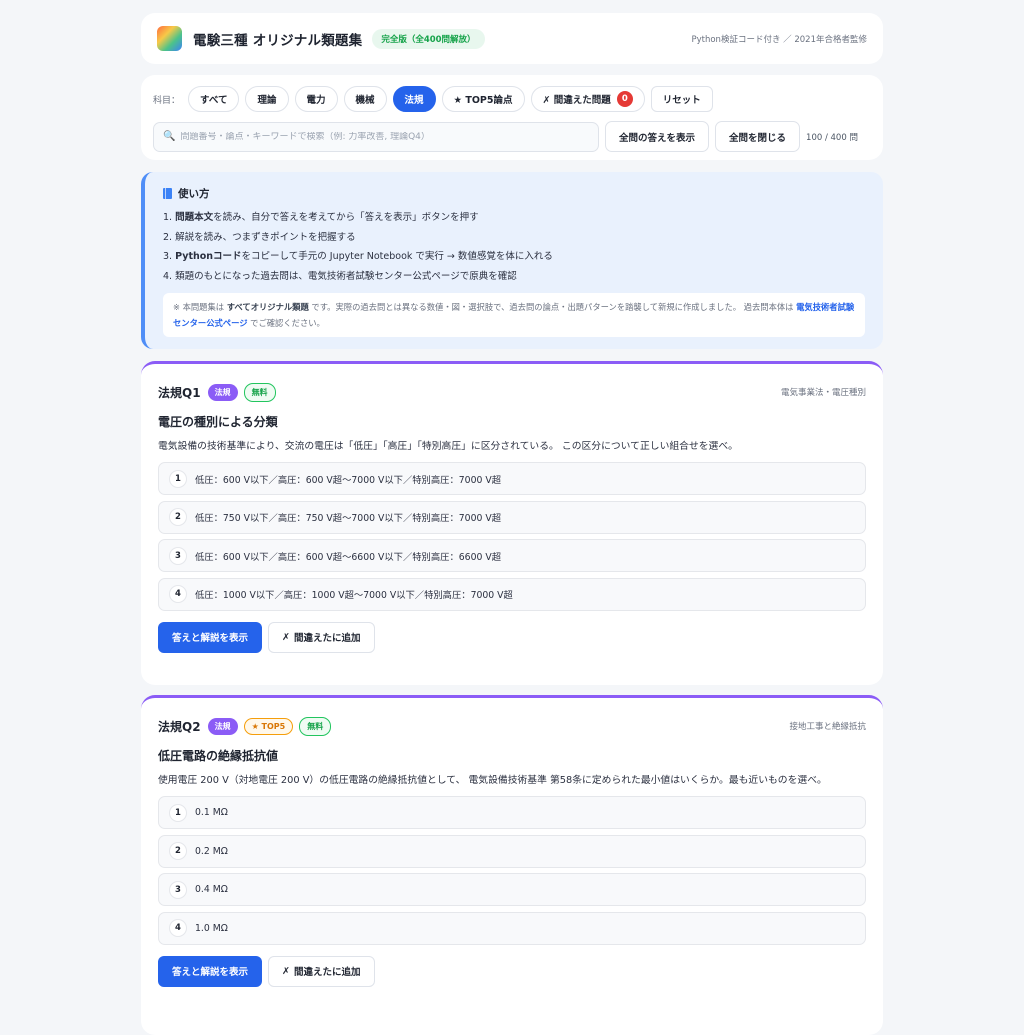 This screenshot has height=1035, width=1024. Describe the element at coordinates (211, 889) in the screenshot. I see `choice-text: 0.4 MΩ` at that location.